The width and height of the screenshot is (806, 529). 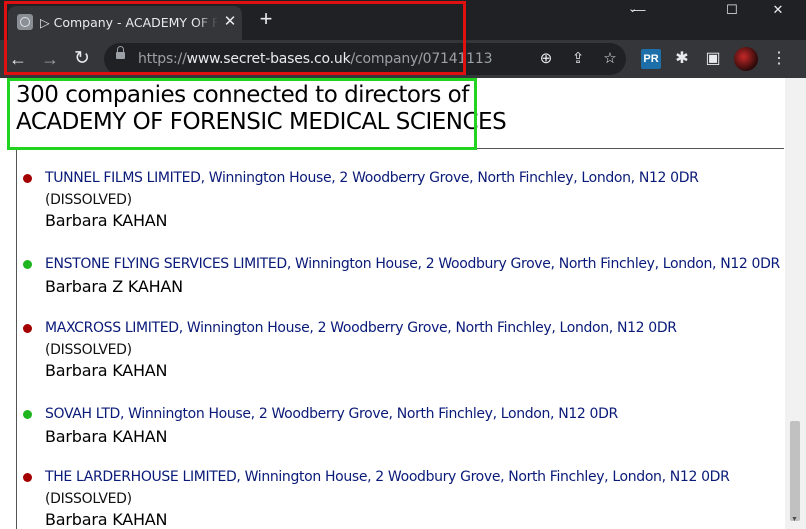 What do you see at coordinates (651, 59) in the screenshot?
I see `extension-pr-icon: PR` at bounding box center [651, 59].